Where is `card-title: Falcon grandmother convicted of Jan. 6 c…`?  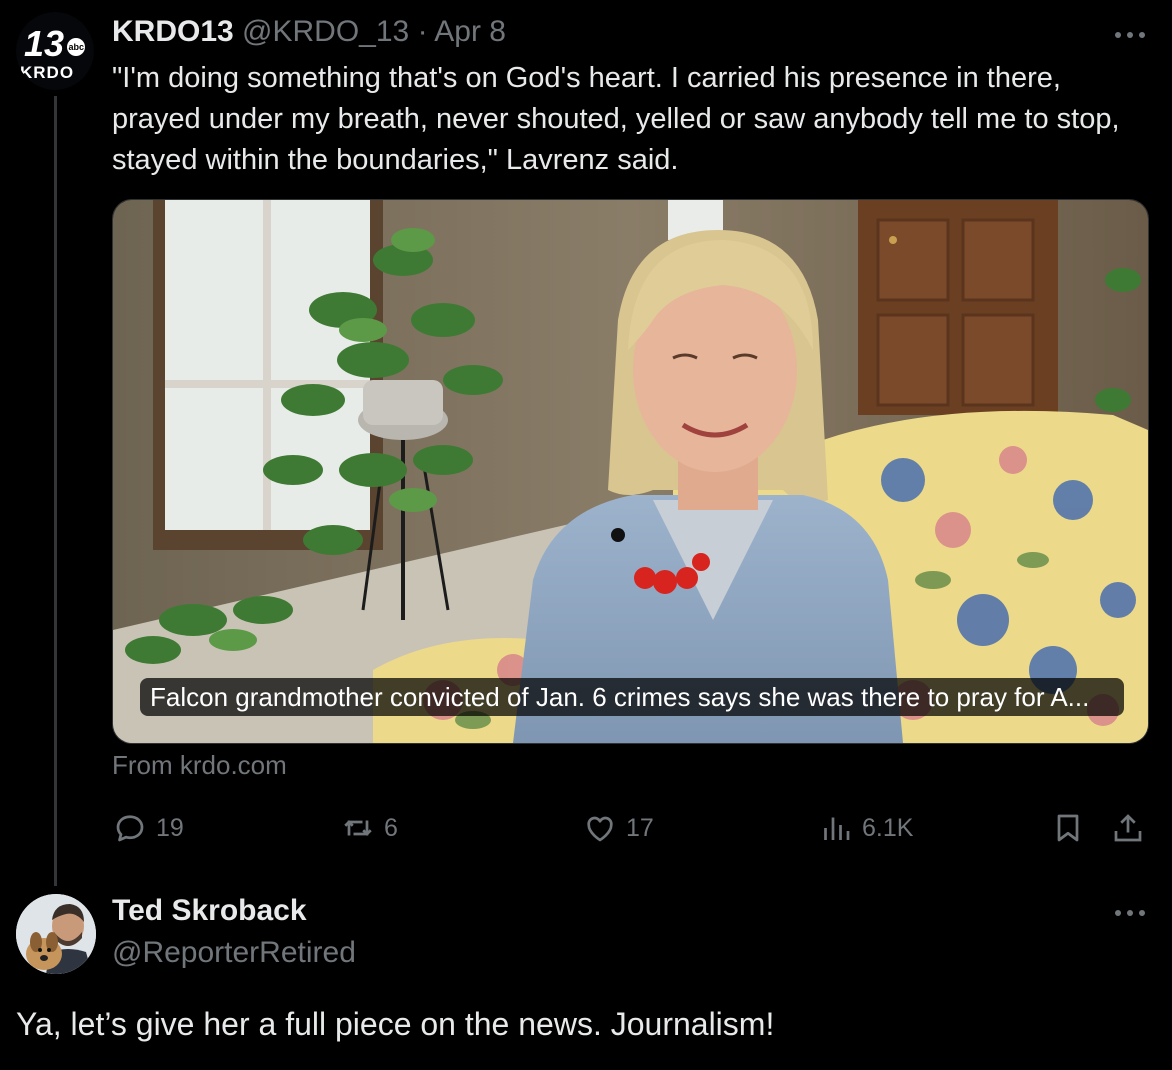 card-title: Falcon grandmother convicted of Jan. 6 c… is located at coordinates (632, 697).